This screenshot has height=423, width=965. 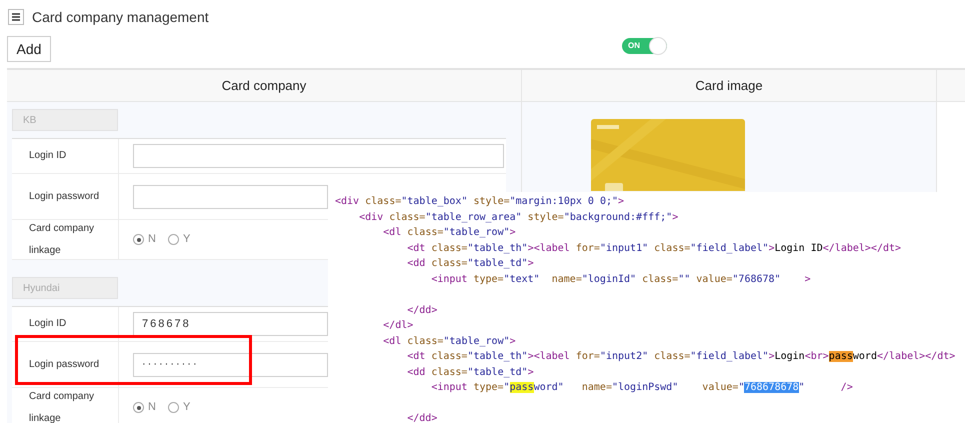 What do you see at coordinates (16, 17) in the screenshot?
I see `menu-icon` at bounding box center [16, 17].